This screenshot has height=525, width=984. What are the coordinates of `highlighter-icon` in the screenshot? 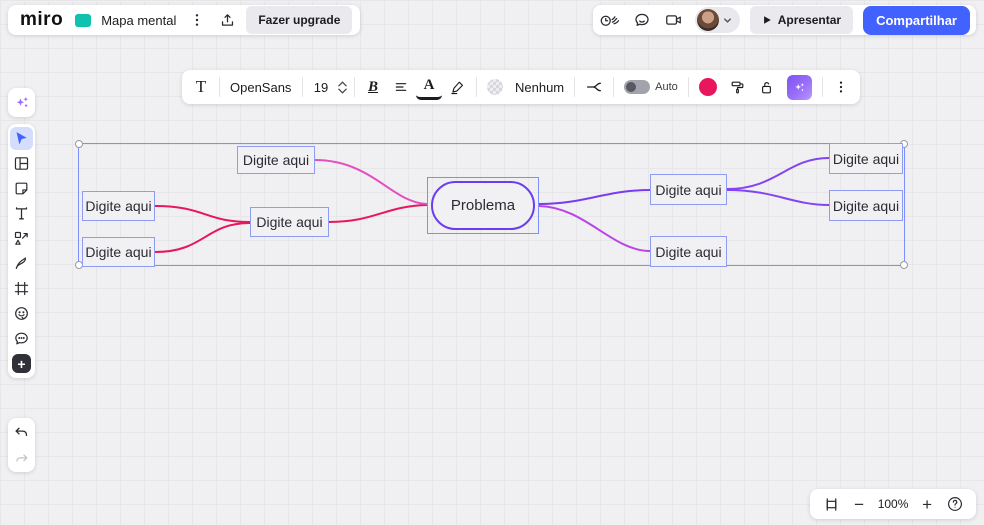 It's located at (457, 87).